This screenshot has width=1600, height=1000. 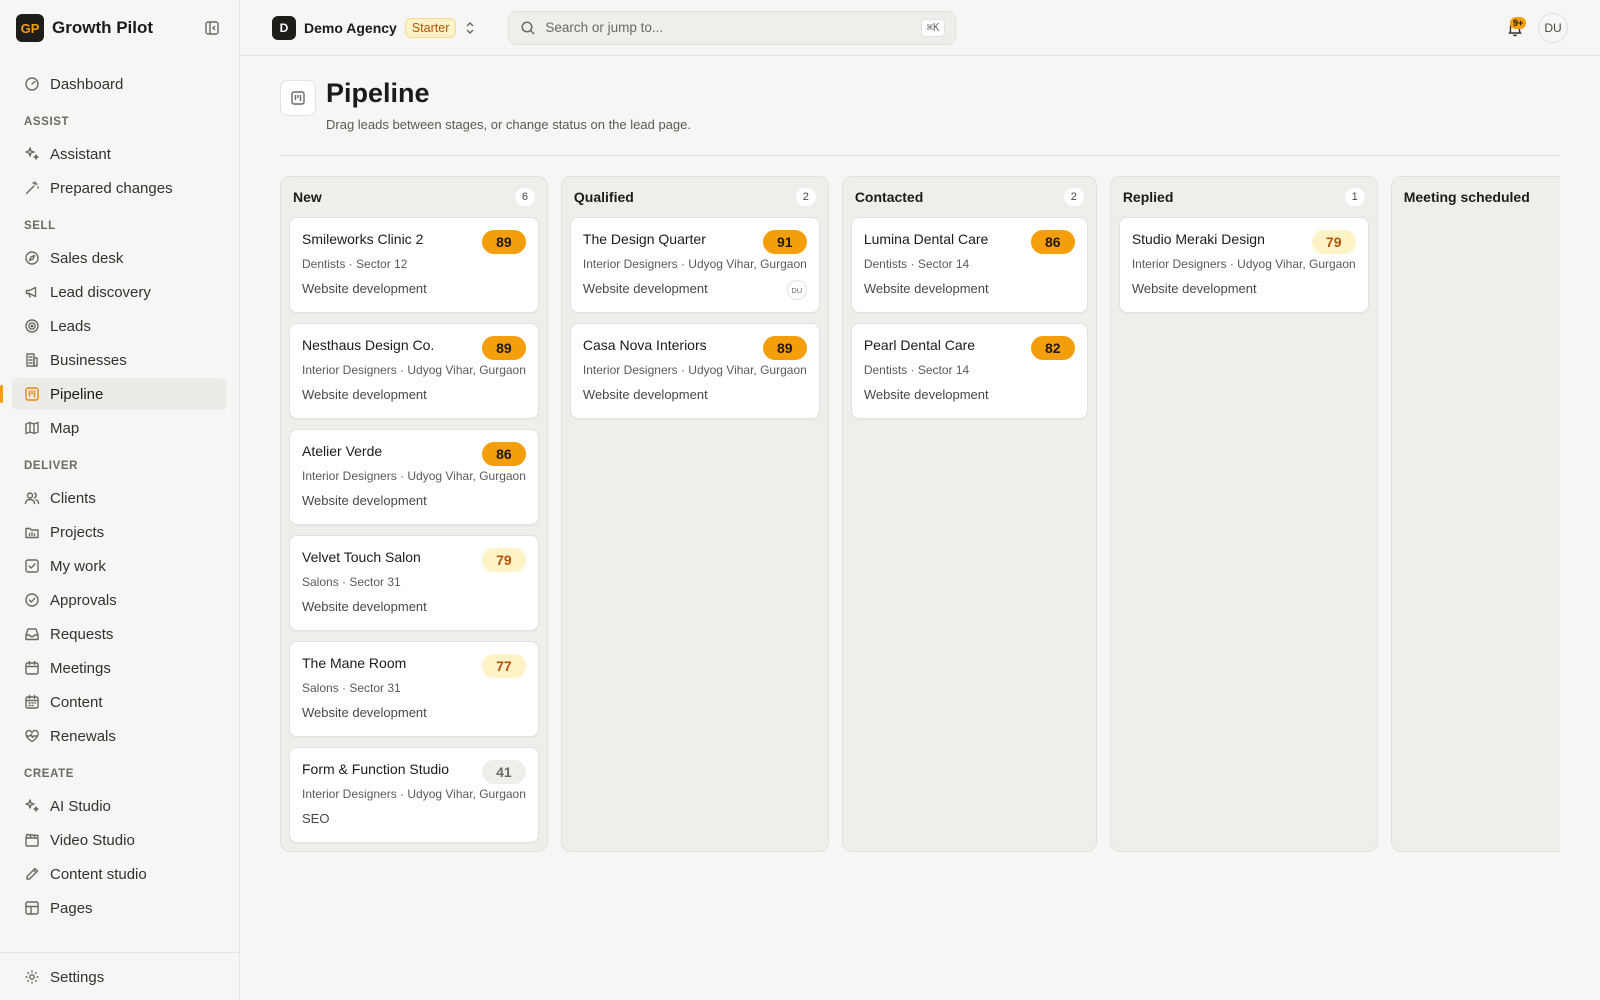 I want to click on building-icon, so click(x=32, y=360).